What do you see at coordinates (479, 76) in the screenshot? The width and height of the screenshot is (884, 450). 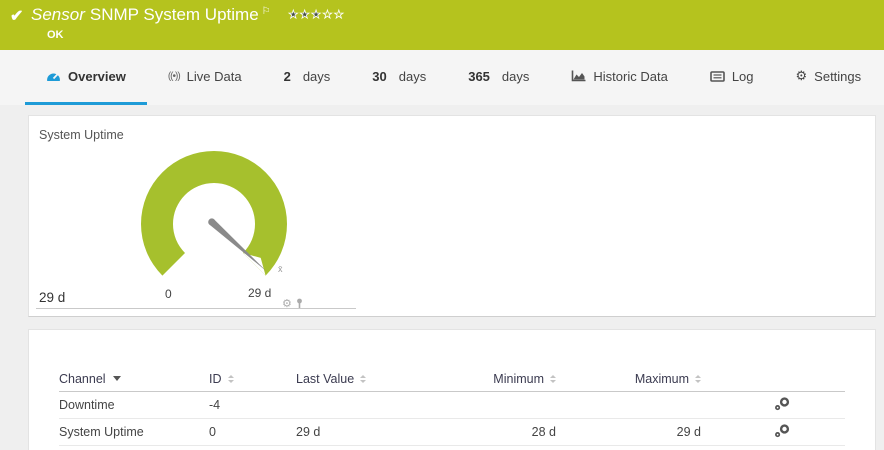 I see `tab-number: 365` at bounding box center [479, 76].